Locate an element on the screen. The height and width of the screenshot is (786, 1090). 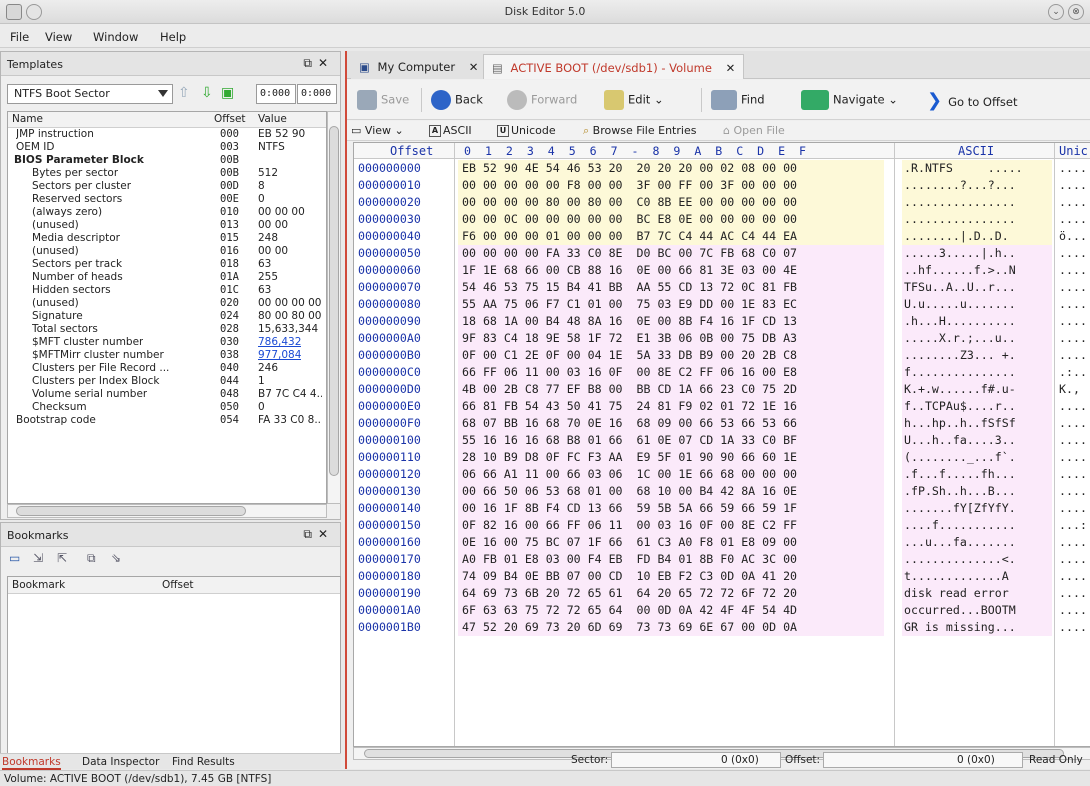
hex-row-ascii: ..hf......f.>..N is located at coordinates (977, 270).